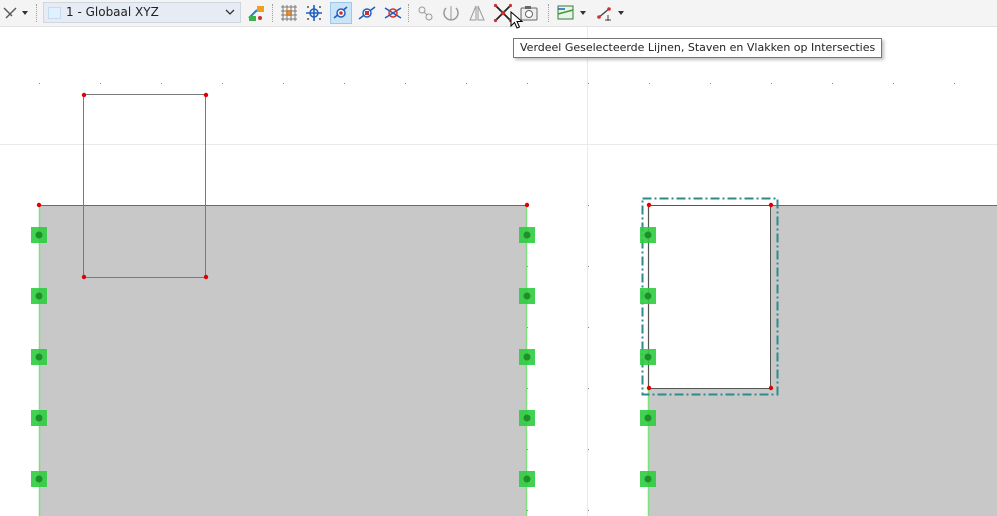 This screenshot has width=997, height=516. I want to click on view-axis-icon, so click(15, 13).